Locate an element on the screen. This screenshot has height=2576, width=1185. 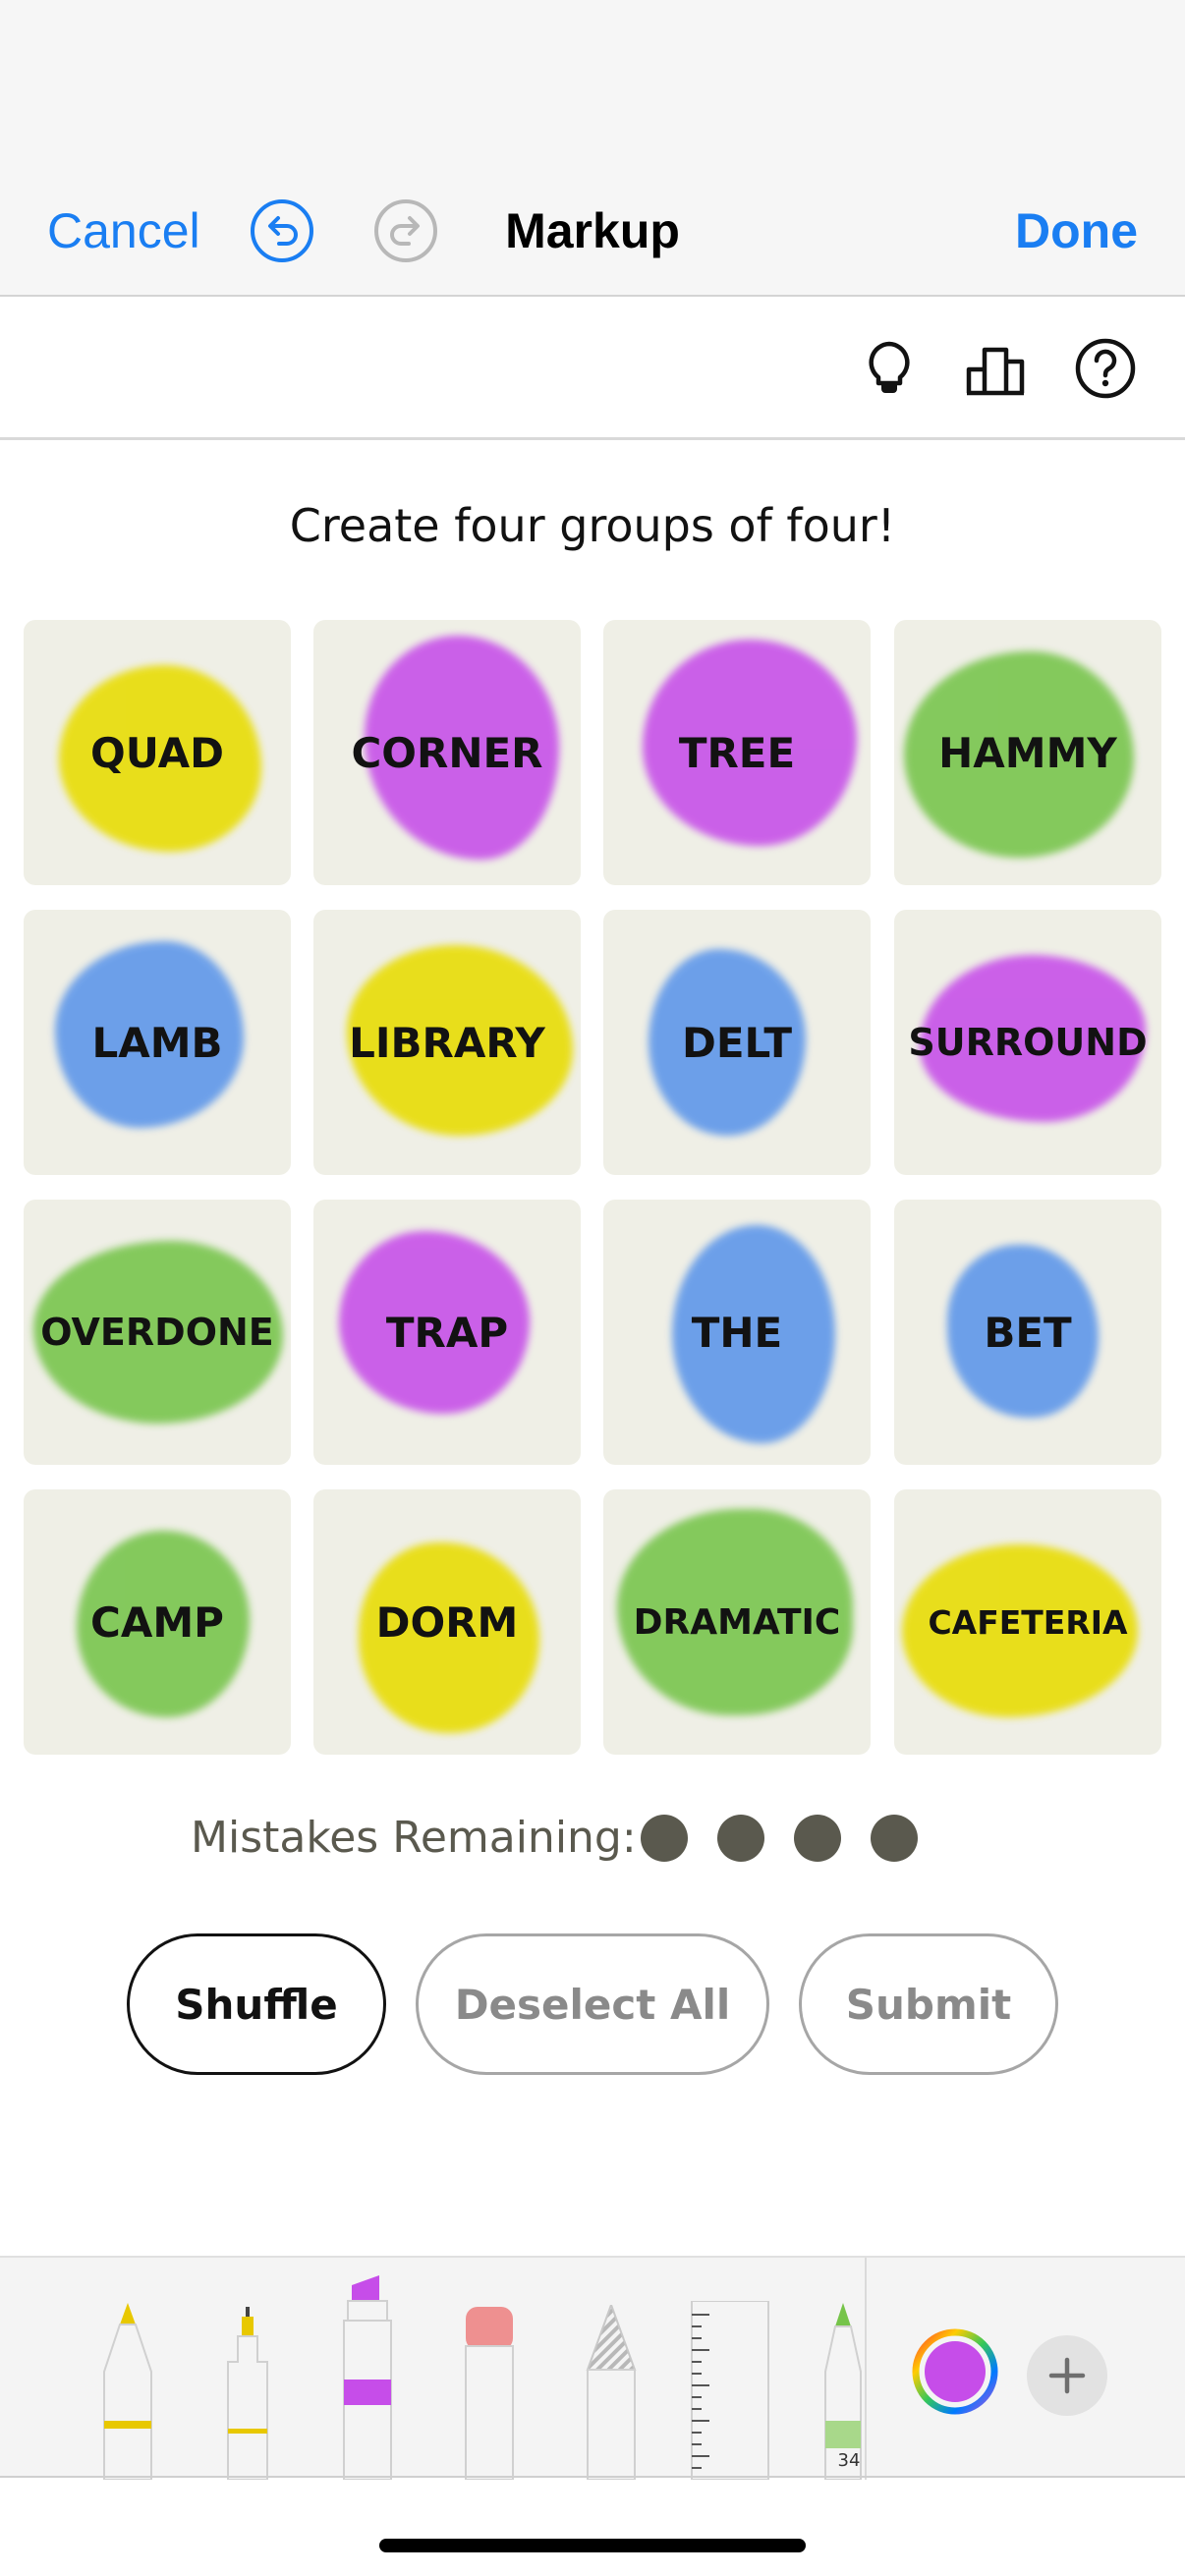
submit-button: Submit is located at coordinates (929, 2004).